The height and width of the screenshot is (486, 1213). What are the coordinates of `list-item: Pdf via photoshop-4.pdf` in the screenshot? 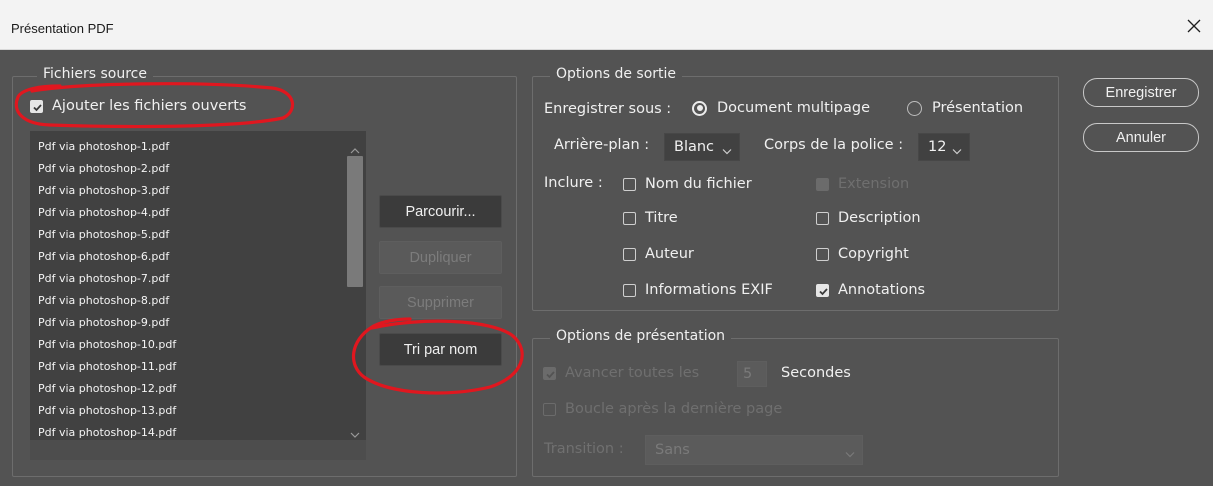 It's located at (103, 212).